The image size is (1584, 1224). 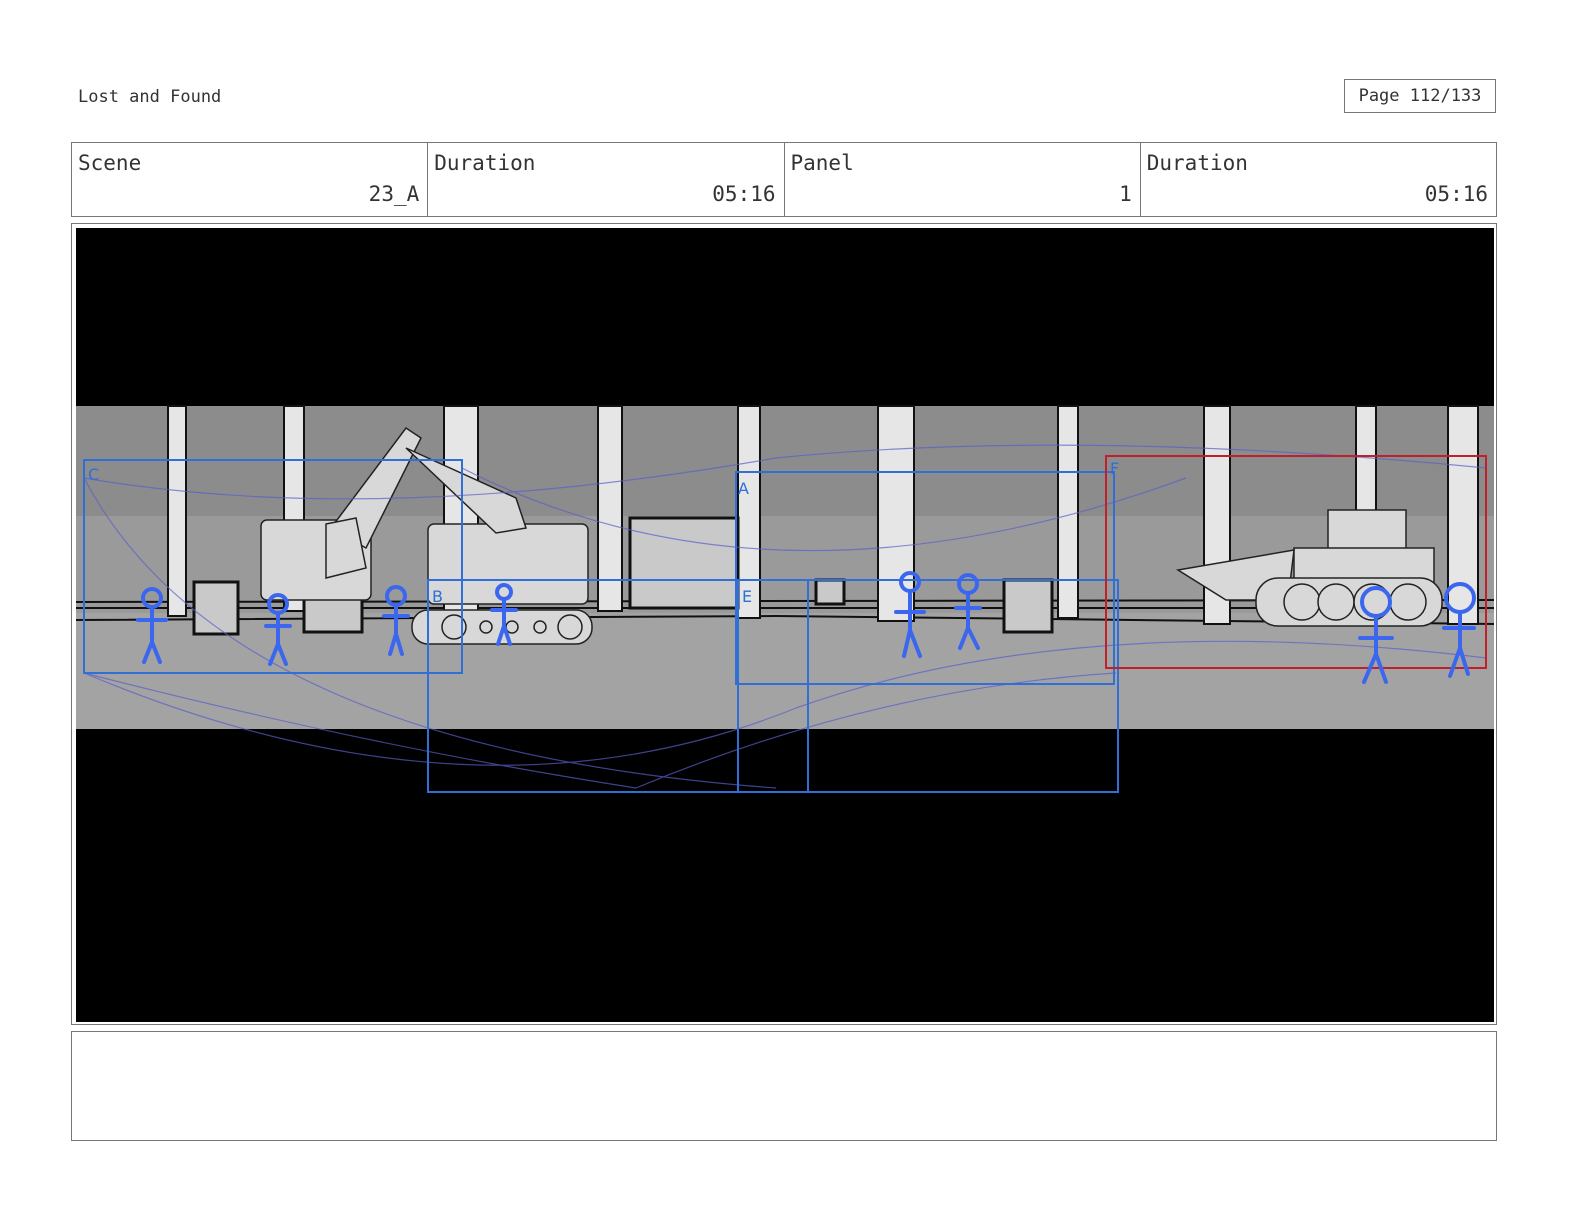 What do you see at coordinates (747, 596) in the screenshot?
I see `camera-label-e: E` at bounding box center [747, 596].